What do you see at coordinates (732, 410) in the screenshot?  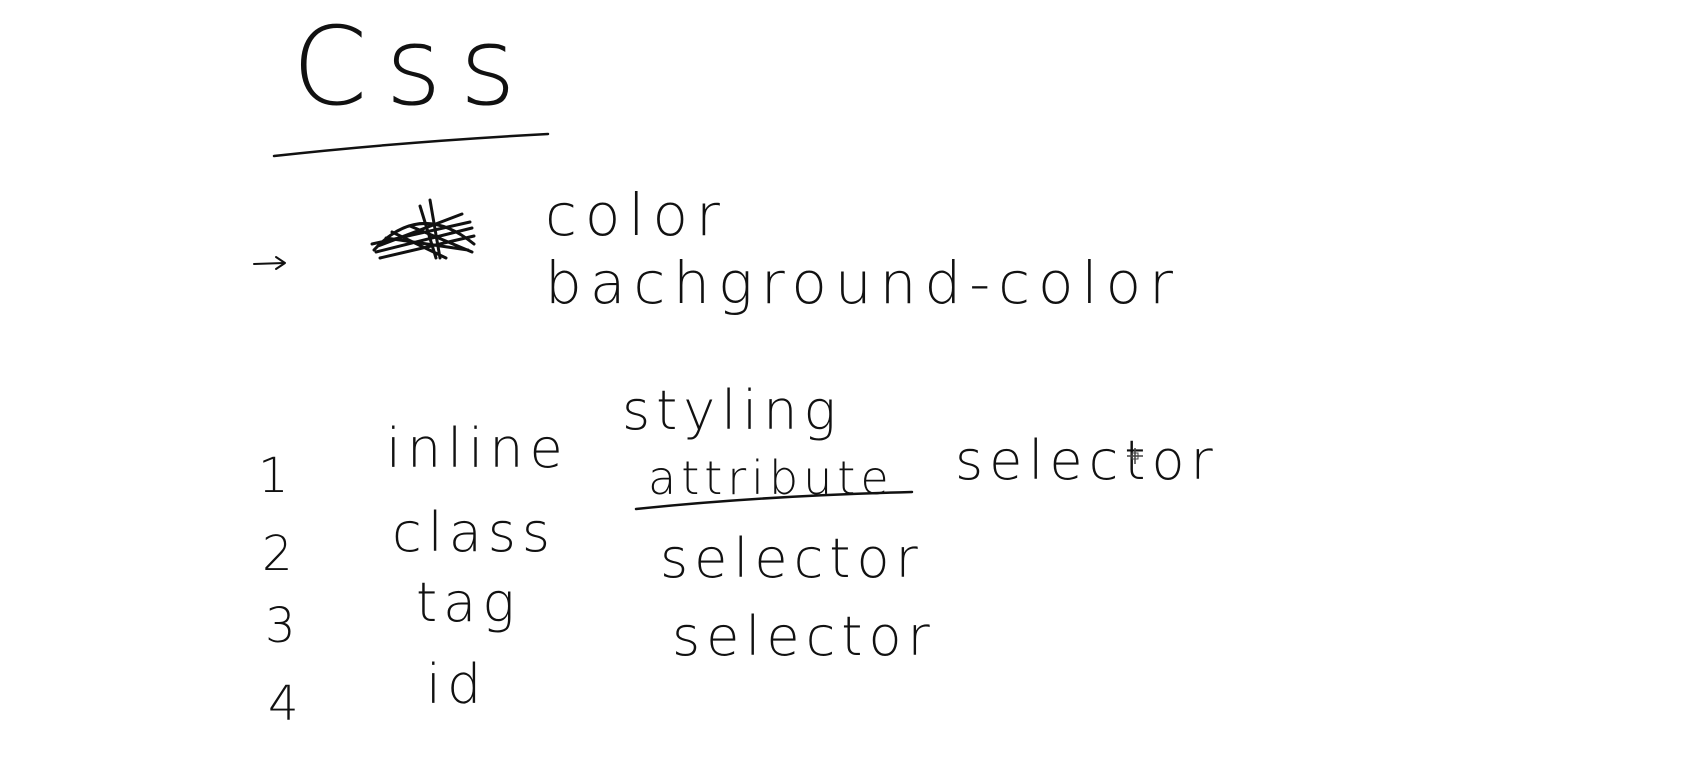 I see `row-1-label: styling` at bounding box center [732, 410].